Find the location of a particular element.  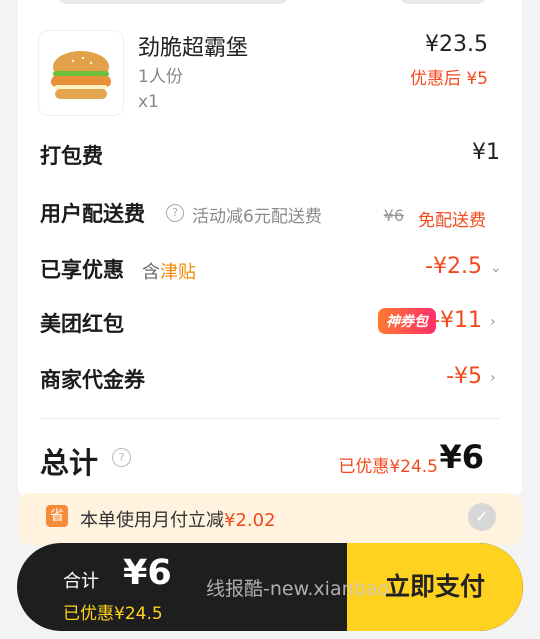

coupon-pack-badge: 神券包 is located at coordinates (407, 321).